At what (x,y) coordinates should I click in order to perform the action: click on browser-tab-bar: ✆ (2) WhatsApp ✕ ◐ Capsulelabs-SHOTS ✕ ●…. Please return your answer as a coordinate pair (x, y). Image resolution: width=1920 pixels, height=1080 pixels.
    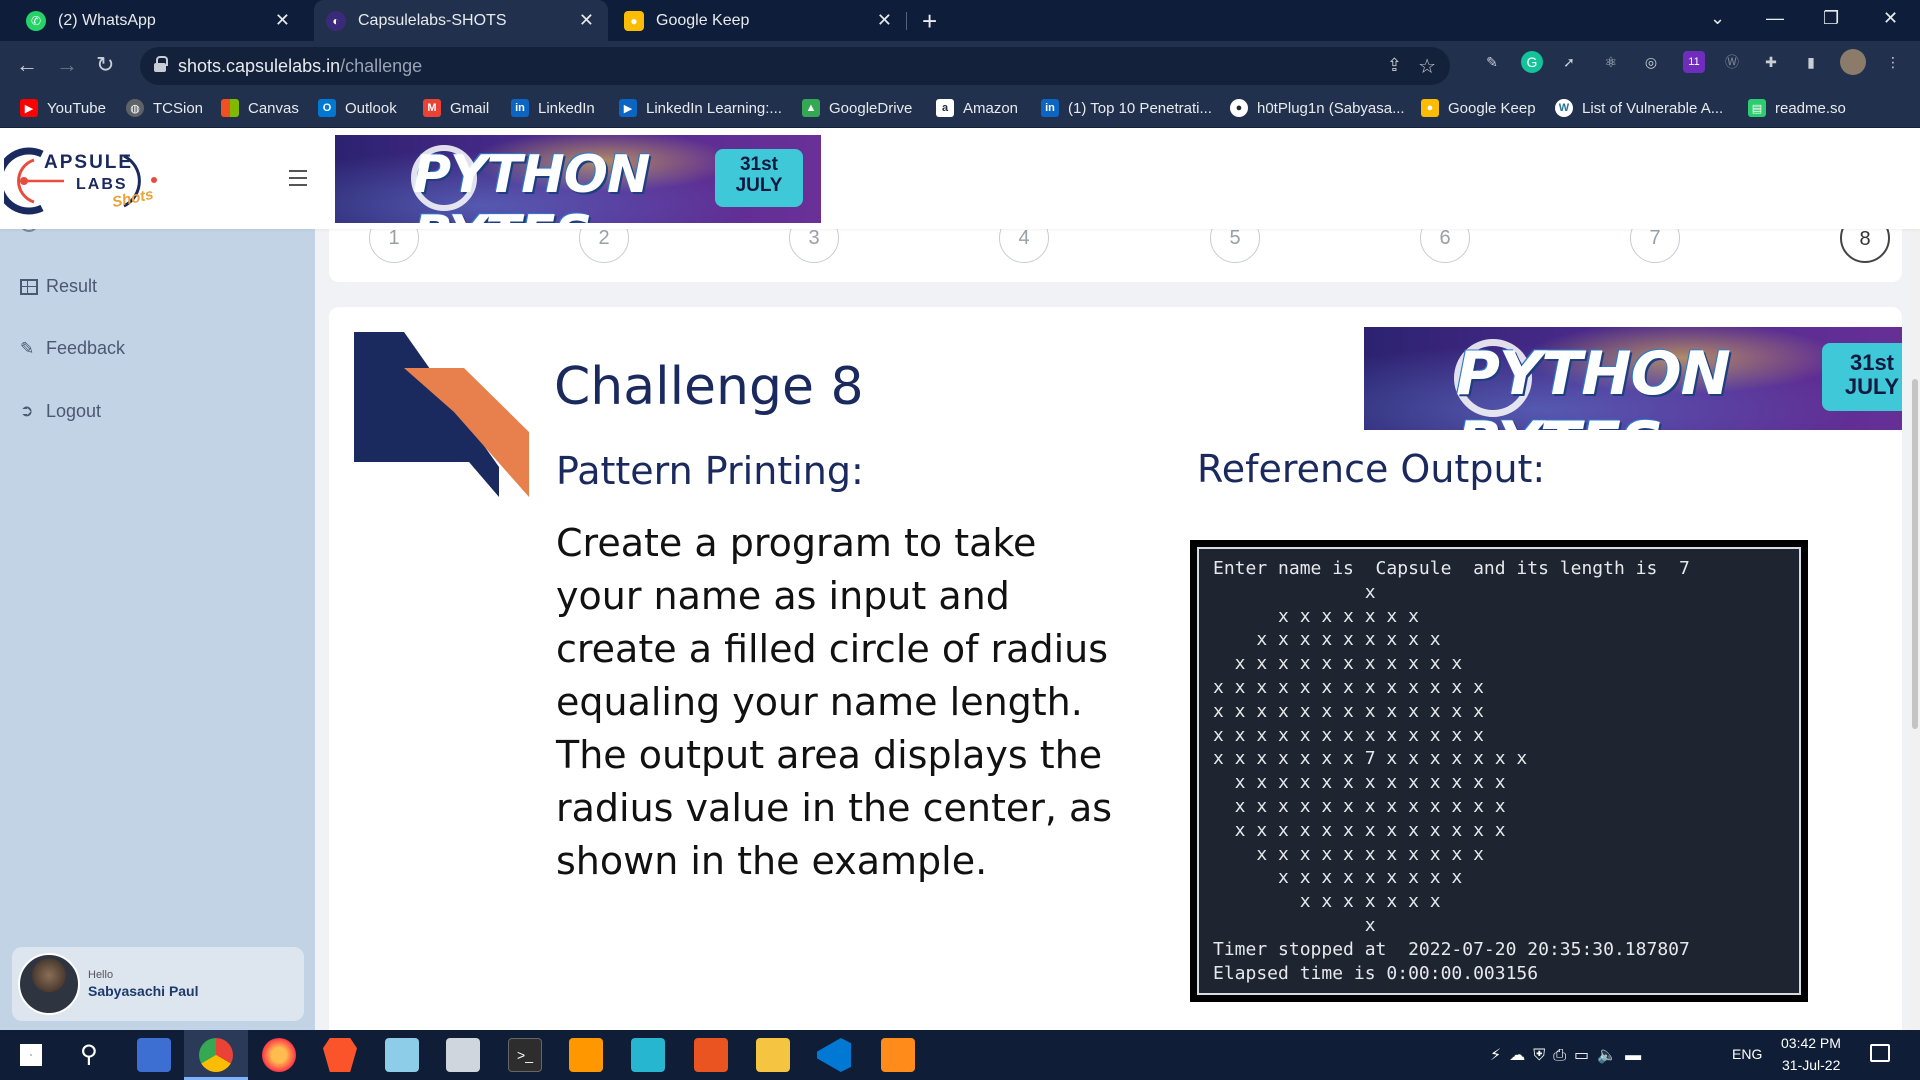
    Looking at the image, I should click on (960, 20).